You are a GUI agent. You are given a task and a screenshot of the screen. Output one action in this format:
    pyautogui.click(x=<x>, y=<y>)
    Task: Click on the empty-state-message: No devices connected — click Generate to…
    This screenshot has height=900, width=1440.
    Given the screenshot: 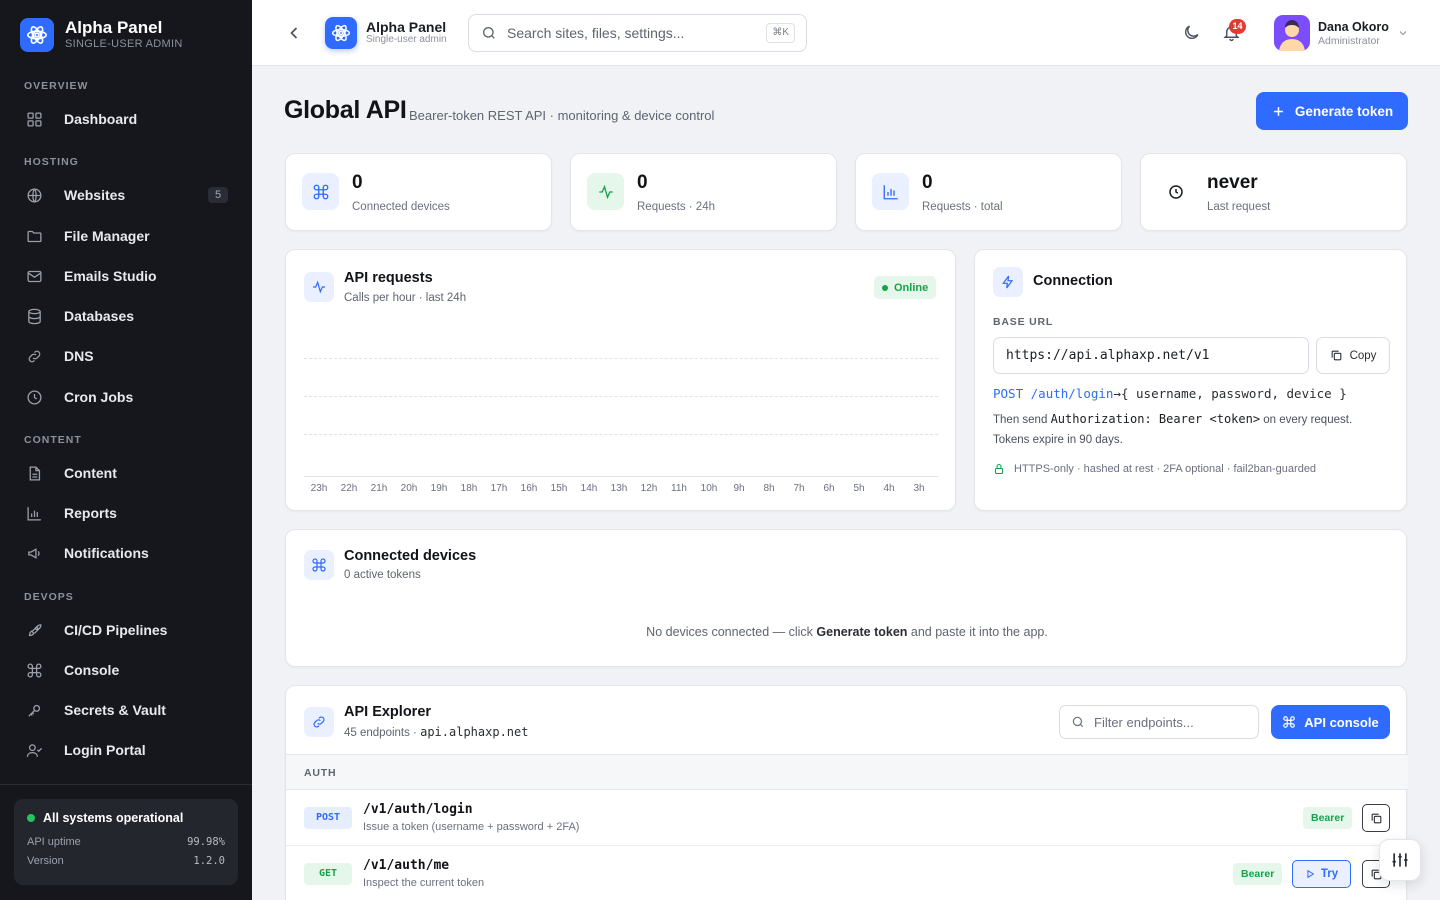 What is the action you would take?
    pyautogui.click(x=847, y=632)
    